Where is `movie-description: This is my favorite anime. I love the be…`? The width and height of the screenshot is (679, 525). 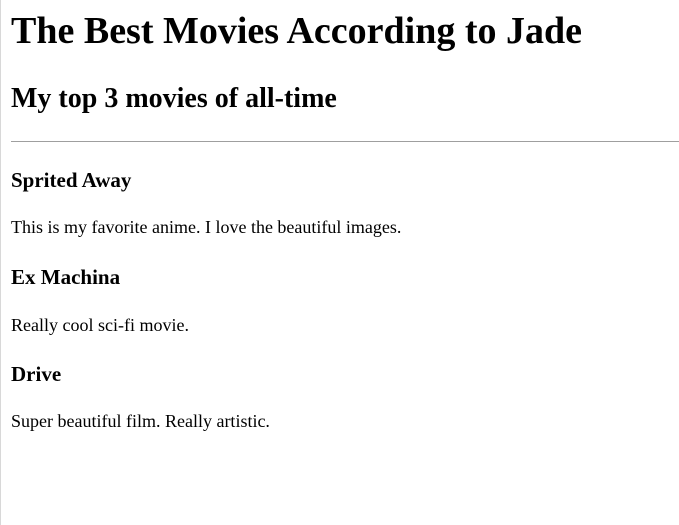
movie-description: This is my favorite anime. I love the be… is located at coordinates (206, 227).